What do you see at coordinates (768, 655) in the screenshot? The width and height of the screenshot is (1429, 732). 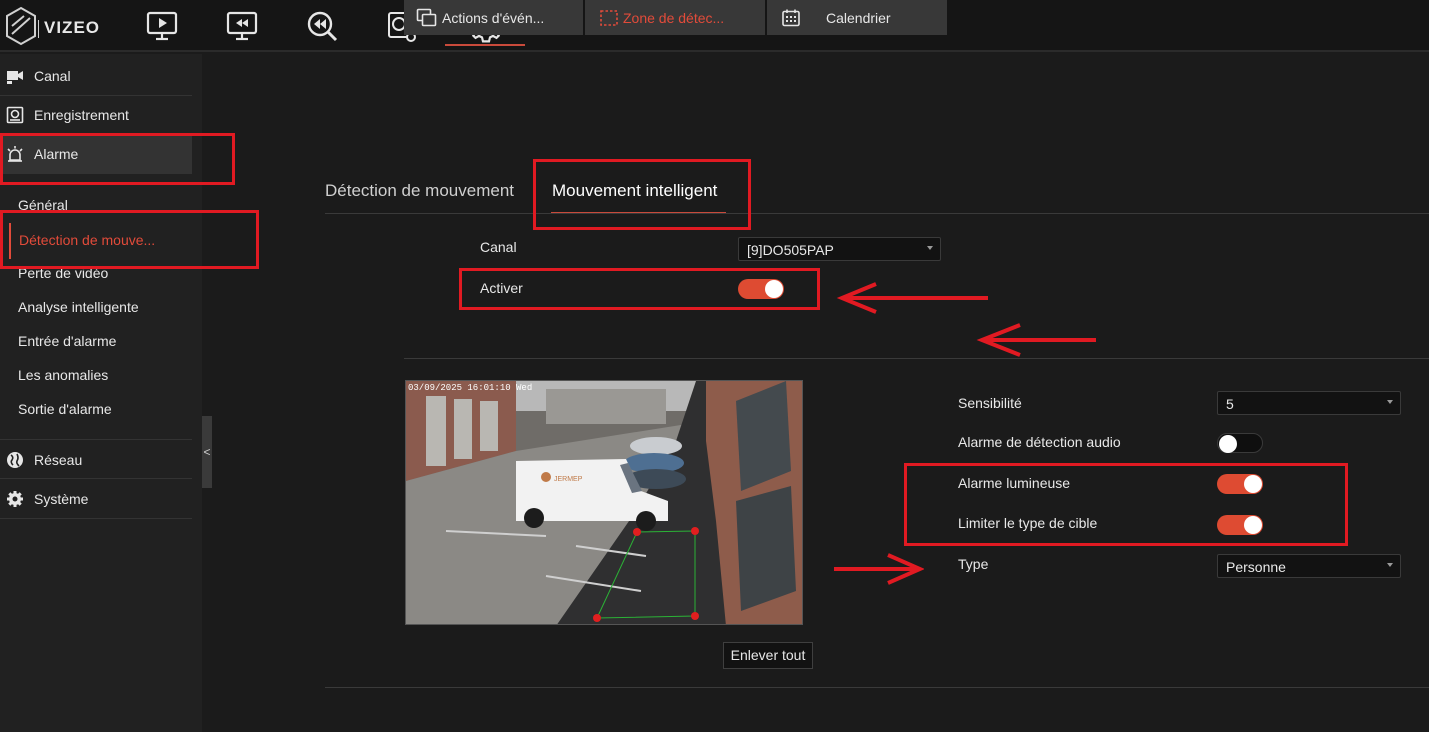 I see `clear-all-button: Enlever tout` at bounding box center [768, 655].